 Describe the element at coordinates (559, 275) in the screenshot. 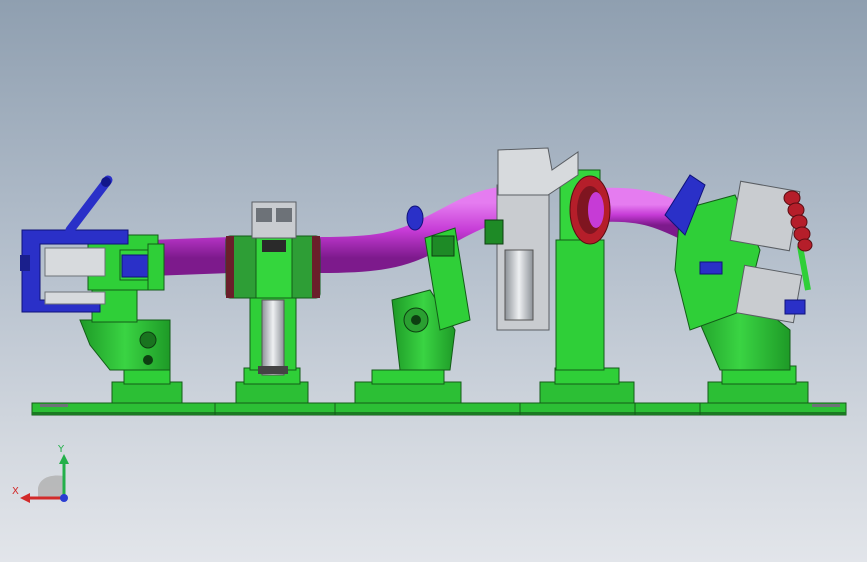

I see `station-4-cylinder-fixture` at that location.